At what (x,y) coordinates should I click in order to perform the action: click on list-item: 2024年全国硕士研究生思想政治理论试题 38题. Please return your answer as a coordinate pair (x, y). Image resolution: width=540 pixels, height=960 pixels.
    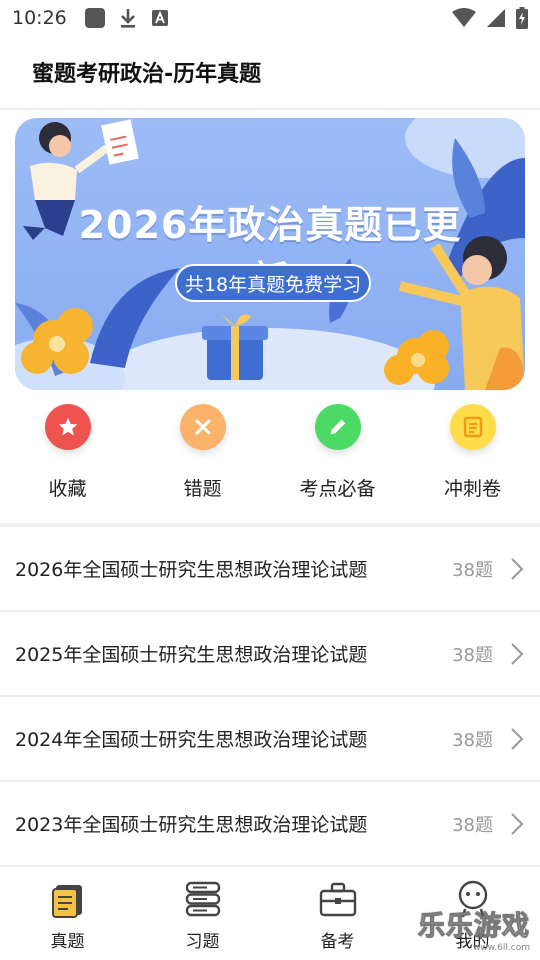
    Looking at the image, I should click on (270, 739).